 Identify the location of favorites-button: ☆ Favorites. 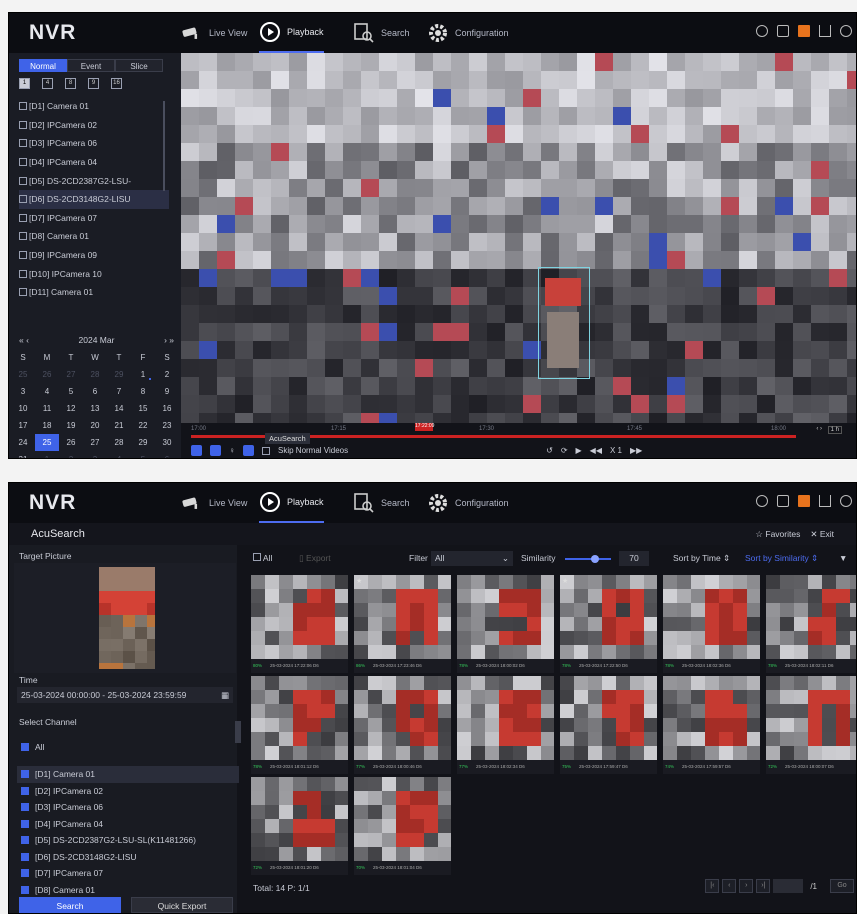
(777, 534).